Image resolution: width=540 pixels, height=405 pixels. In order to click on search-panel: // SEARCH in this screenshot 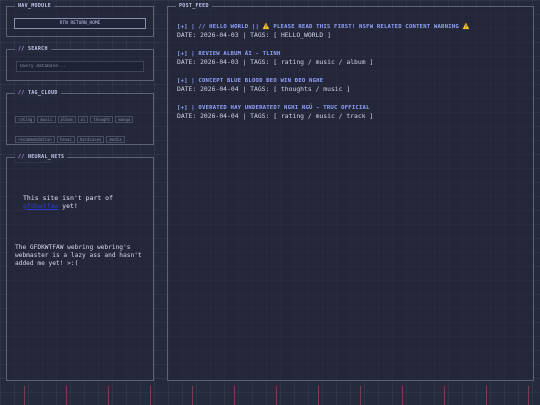, I will do `click(80, 63)`.